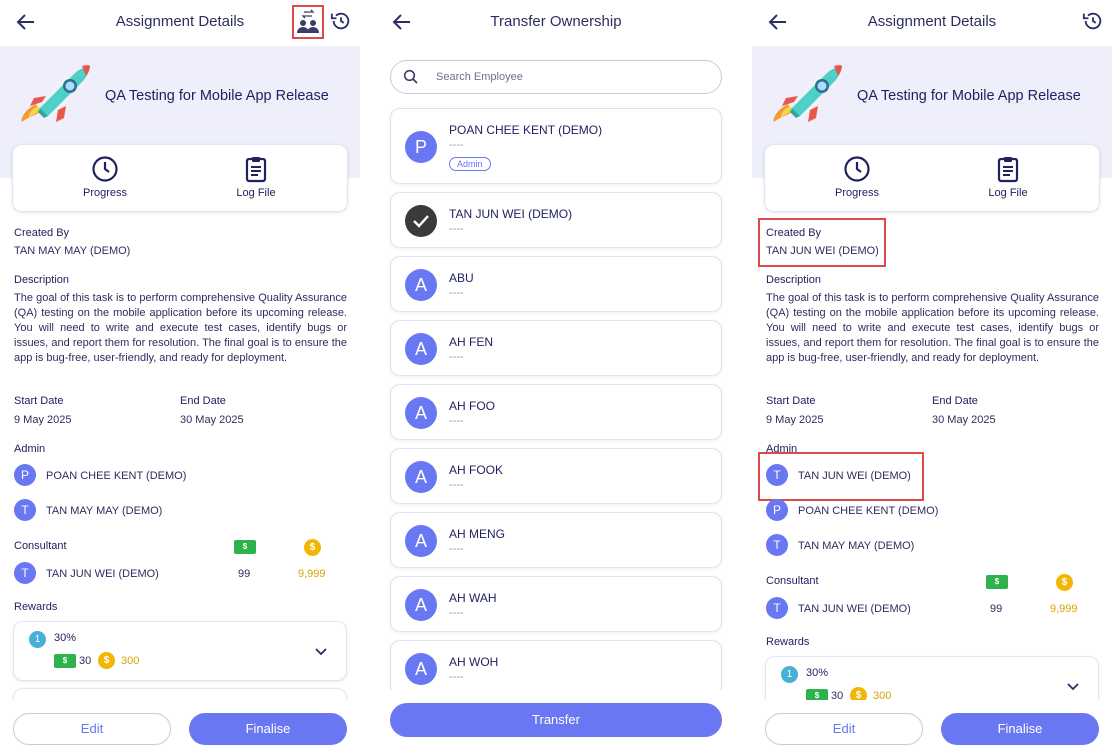  I want to click on page-title: Transfer Ownership, so click(556, 21).